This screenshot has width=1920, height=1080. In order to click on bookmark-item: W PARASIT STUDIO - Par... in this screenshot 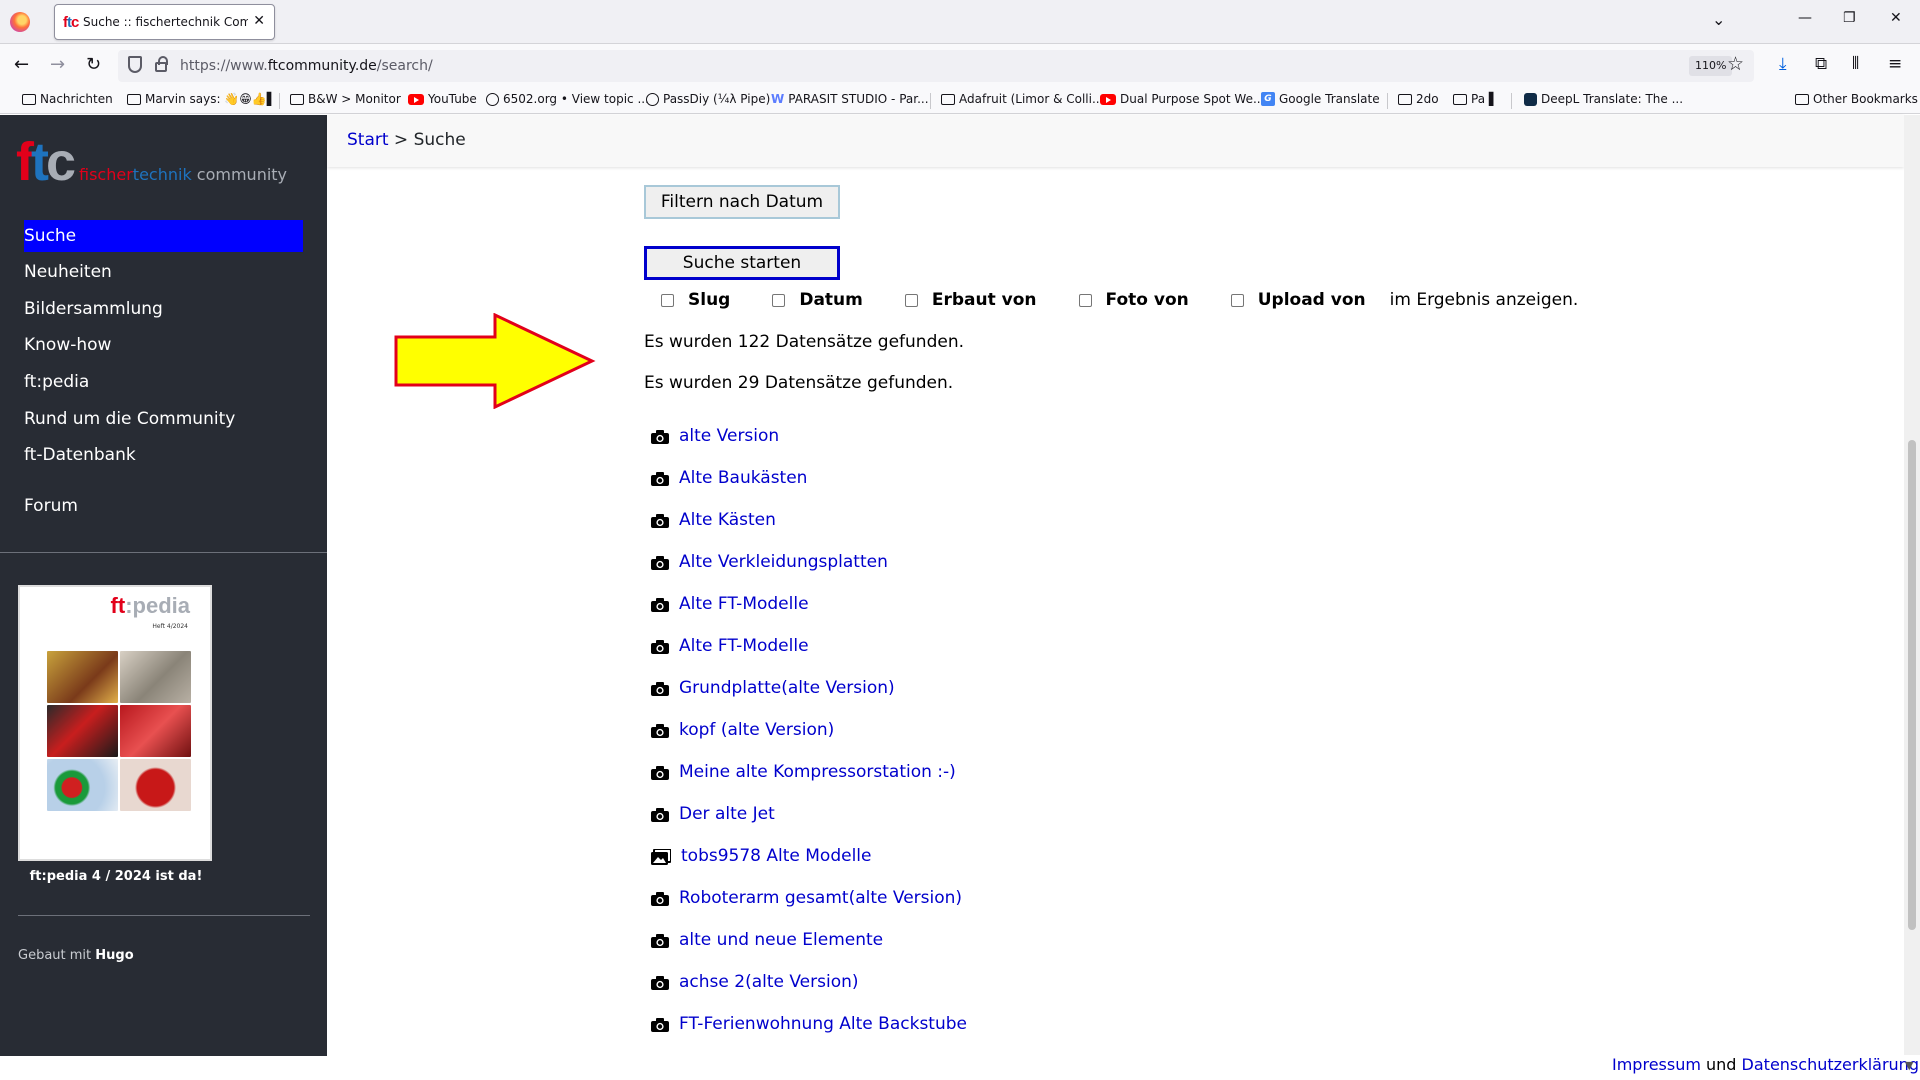, I will do `click(850, 99)`.